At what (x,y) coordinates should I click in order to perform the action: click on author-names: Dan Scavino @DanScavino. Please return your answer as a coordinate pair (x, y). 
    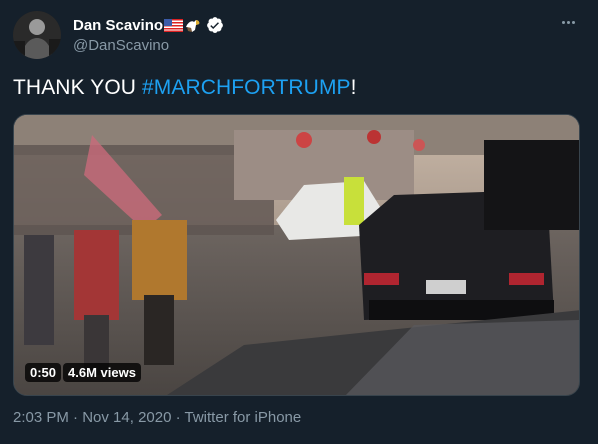
    Looking at the image, I should click on (148, 34).